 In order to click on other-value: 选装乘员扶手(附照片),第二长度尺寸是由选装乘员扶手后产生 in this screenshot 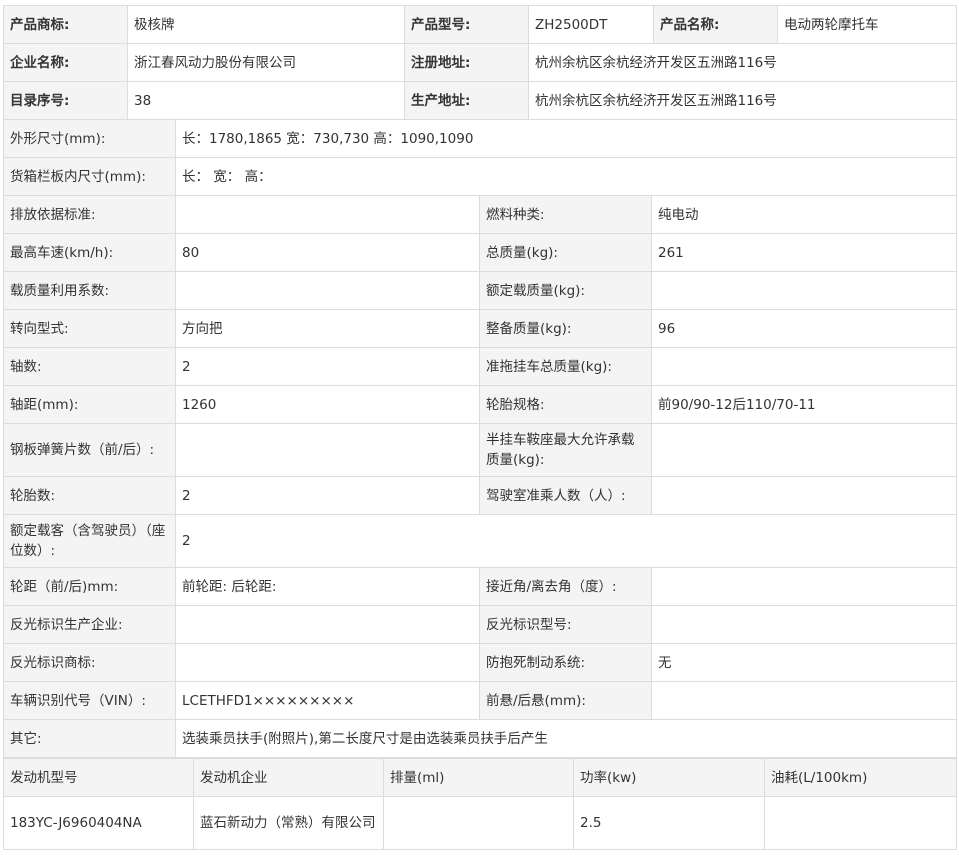, I will do `click(566, 738)`.